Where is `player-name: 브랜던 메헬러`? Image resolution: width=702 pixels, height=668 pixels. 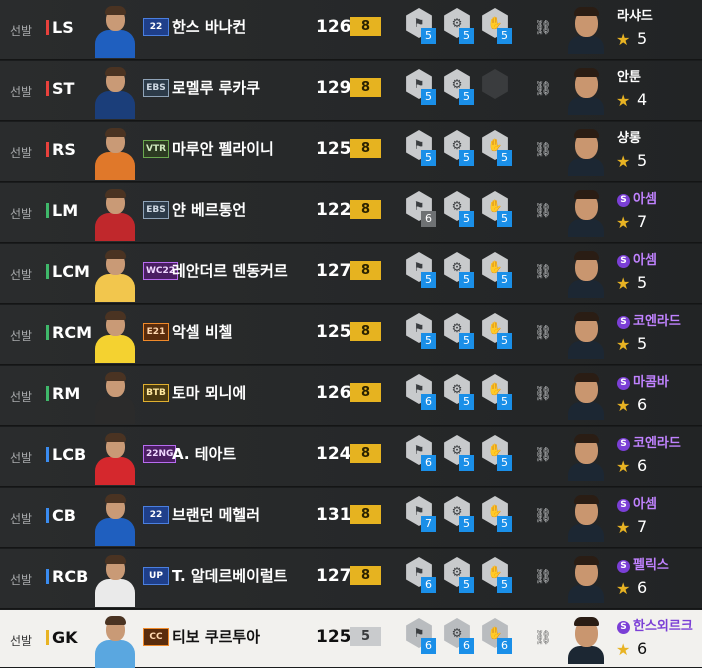 player-name: 브랜던 메헬러 is located at coordinates (216, 514).